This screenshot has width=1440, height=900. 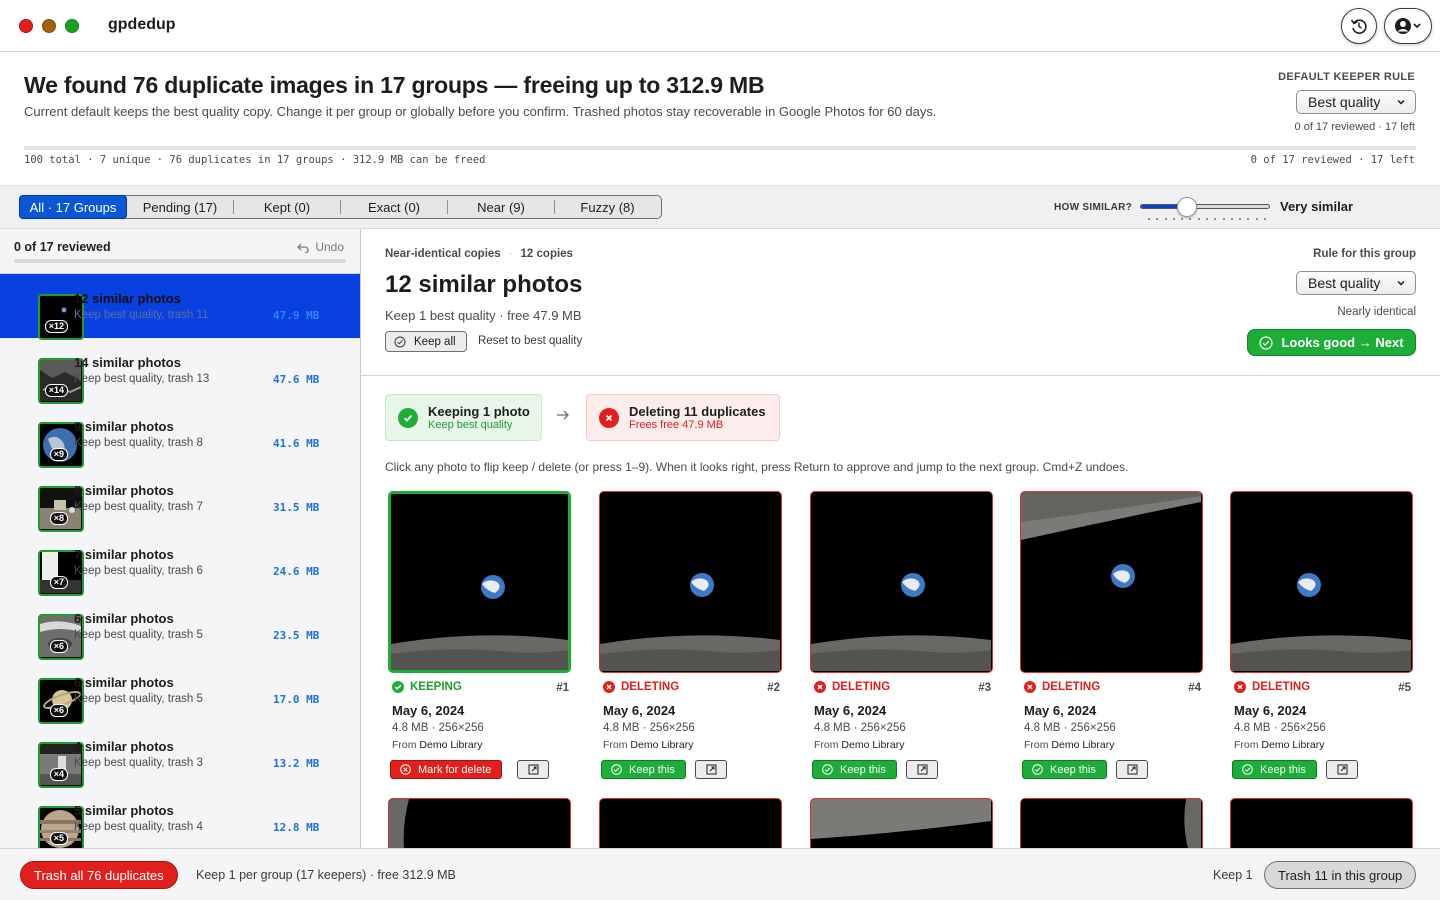 What do you see at coordinates (1404, 688) in the screenshot?
I see `photo-number: #5` at bounding box center [1404, 688].